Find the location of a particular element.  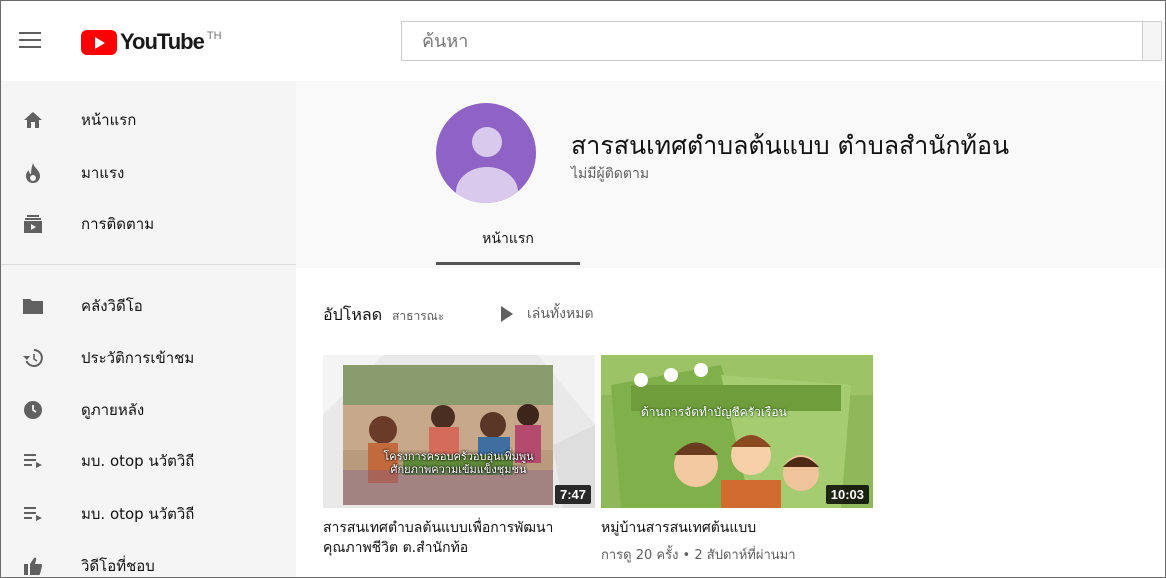

search-button is located at coordinates (1152, 41).